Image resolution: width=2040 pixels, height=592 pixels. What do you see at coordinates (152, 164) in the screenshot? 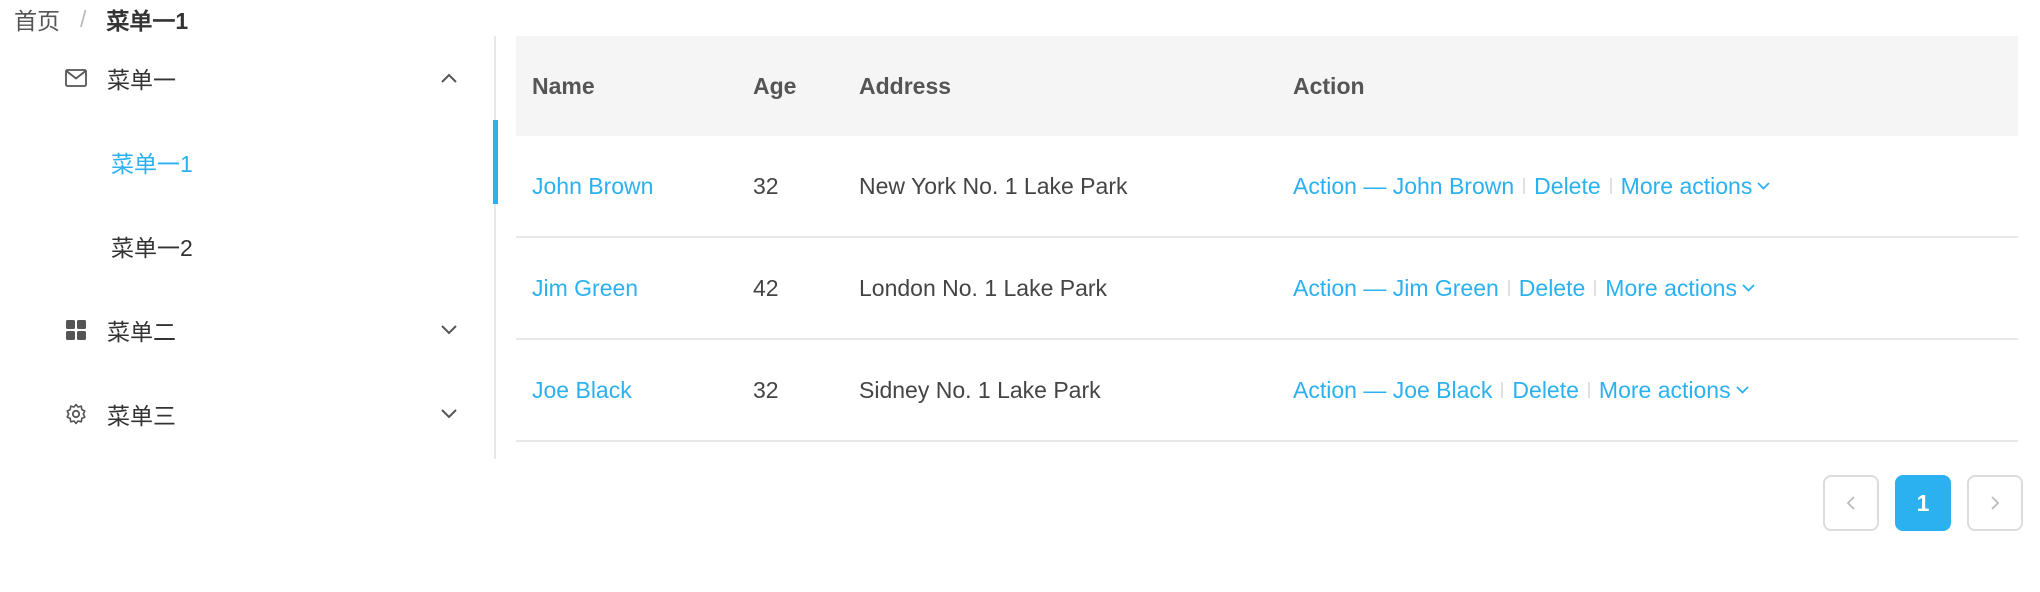
I see `menu-item-label: 菜单一1` at bounding box center [152, 164].